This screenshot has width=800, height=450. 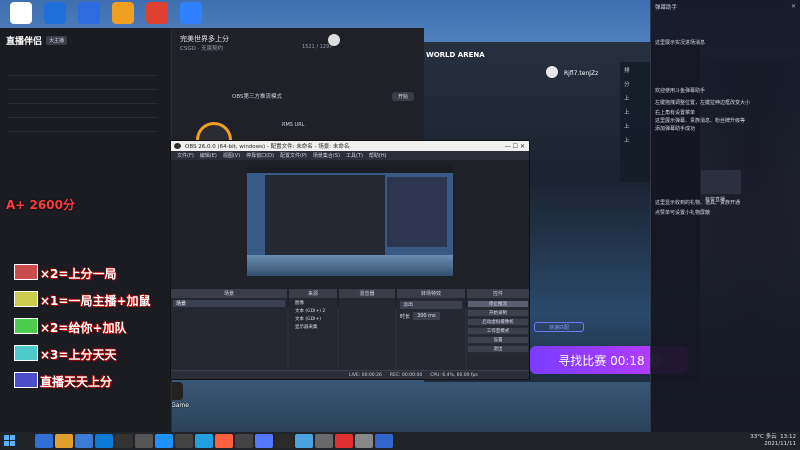 I want to click on streaming-app-header: 直播伴侣 大主播, so click(x=37, y=40).